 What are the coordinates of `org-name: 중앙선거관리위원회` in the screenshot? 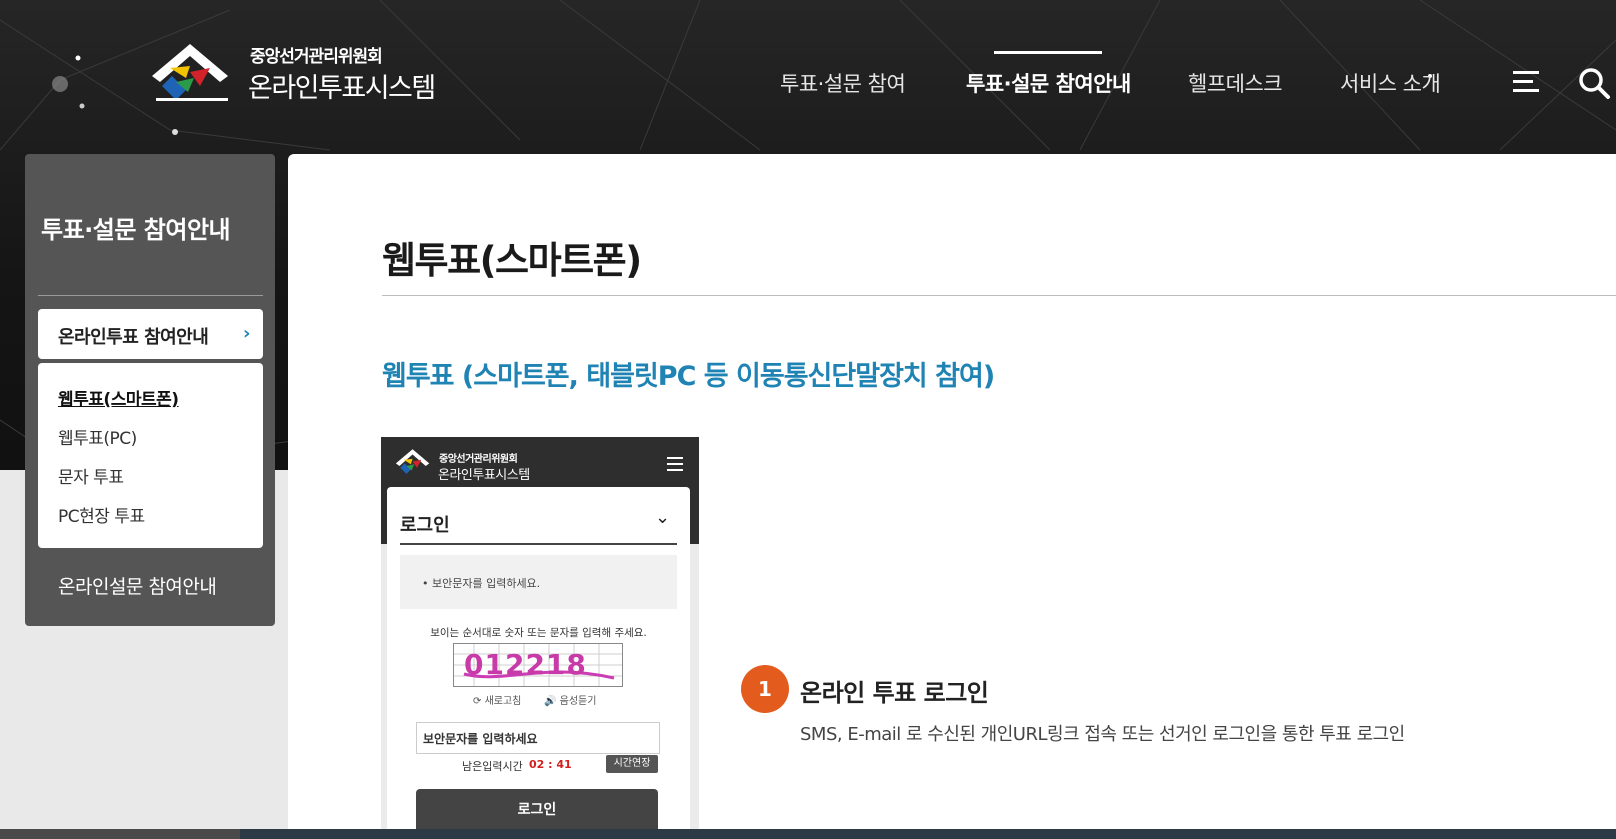 It's located at (316, 57).